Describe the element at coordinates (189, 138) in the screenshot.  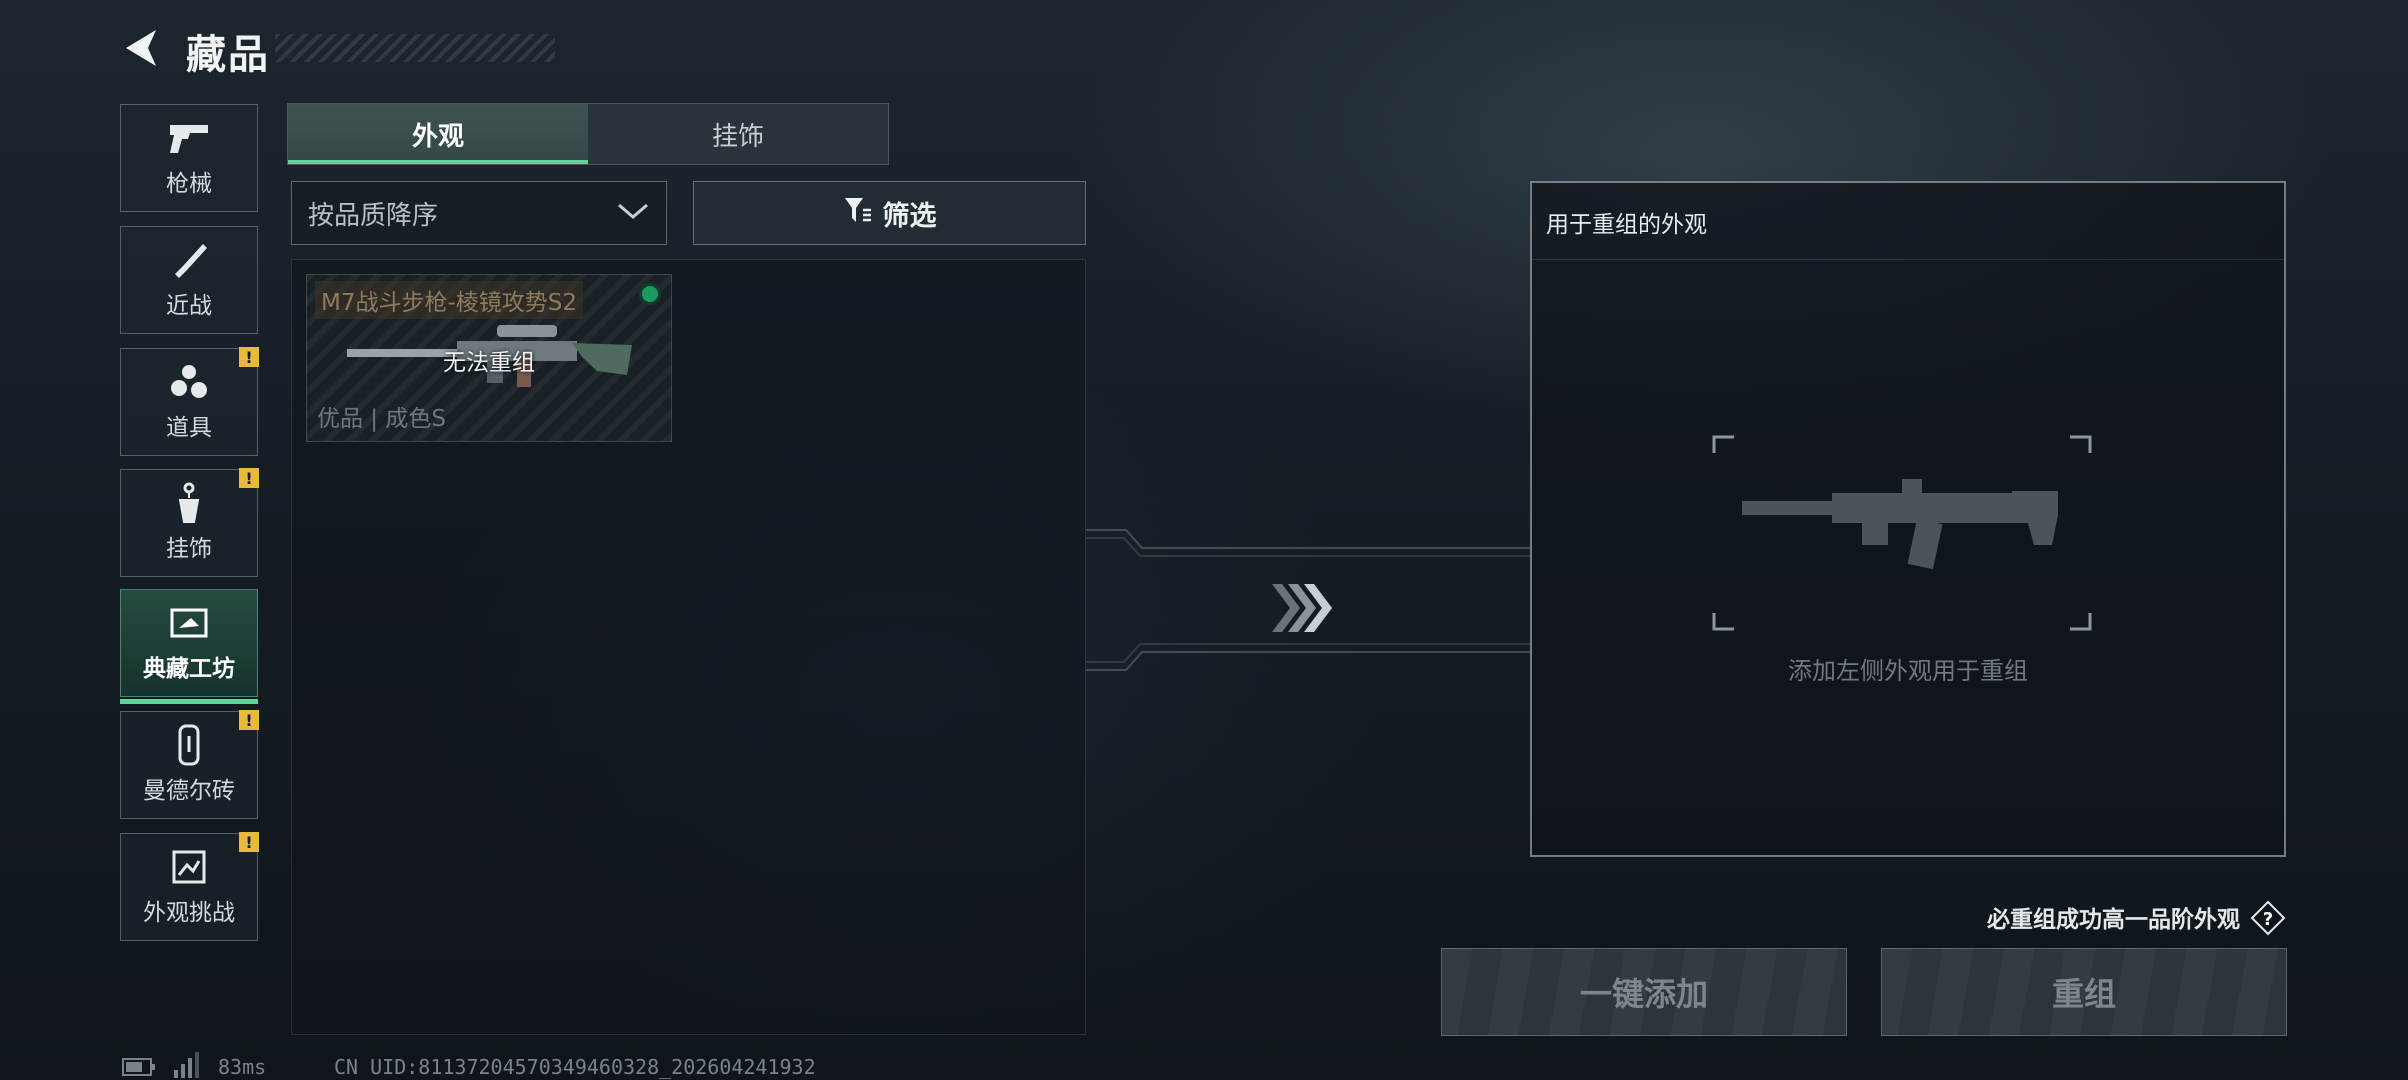
I see `pistol-icon` at that location.